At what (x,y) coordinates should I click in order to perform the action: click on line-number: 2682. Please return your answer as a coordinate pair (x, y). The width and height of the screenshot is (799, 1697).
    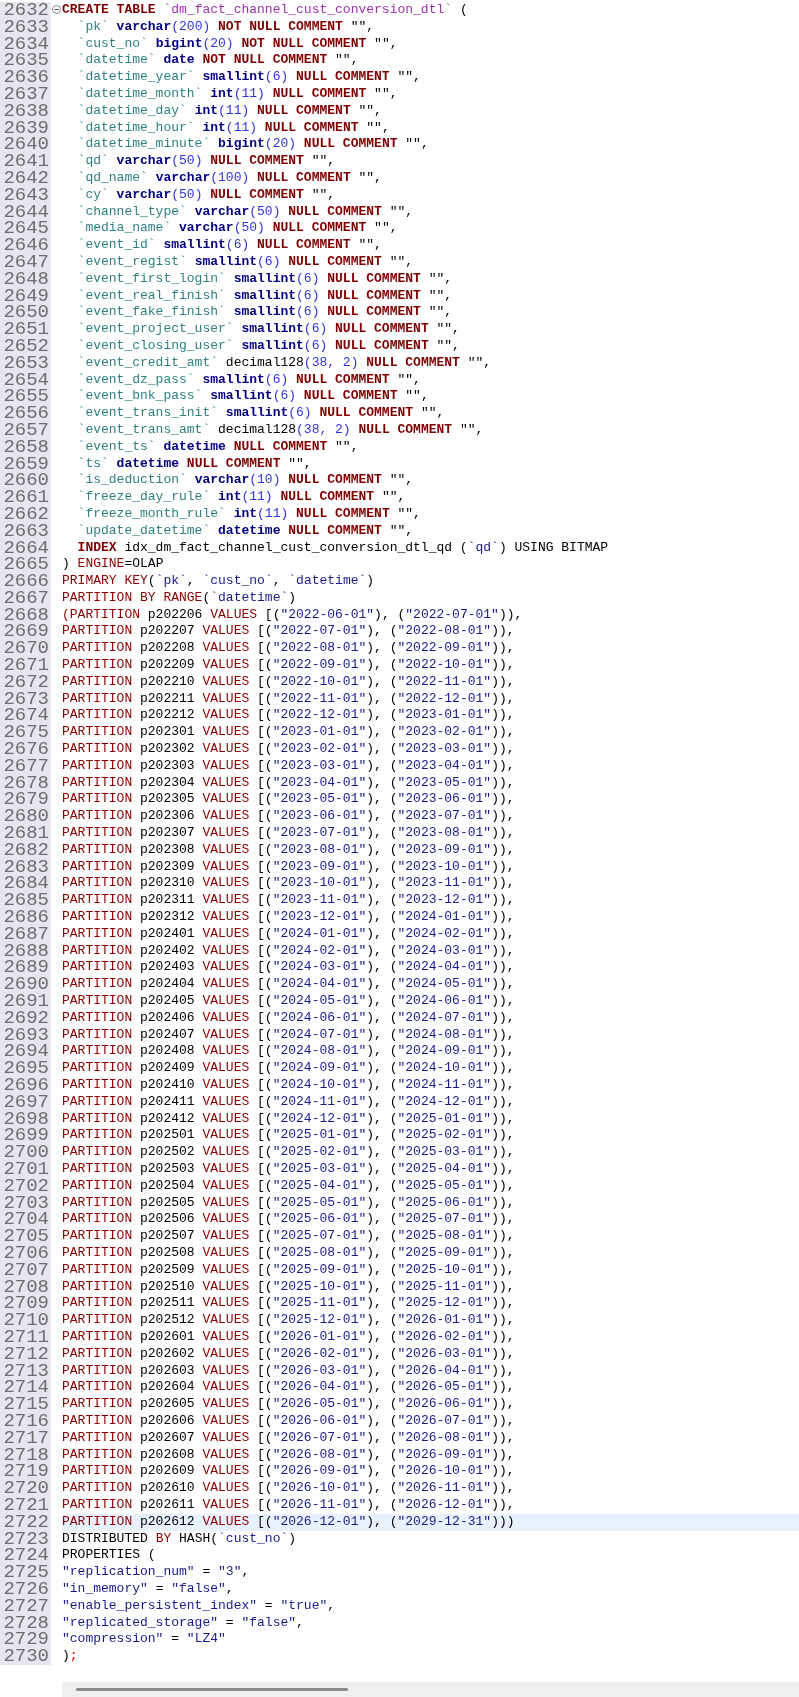
    Looking at the image, I should click on (26, 850).